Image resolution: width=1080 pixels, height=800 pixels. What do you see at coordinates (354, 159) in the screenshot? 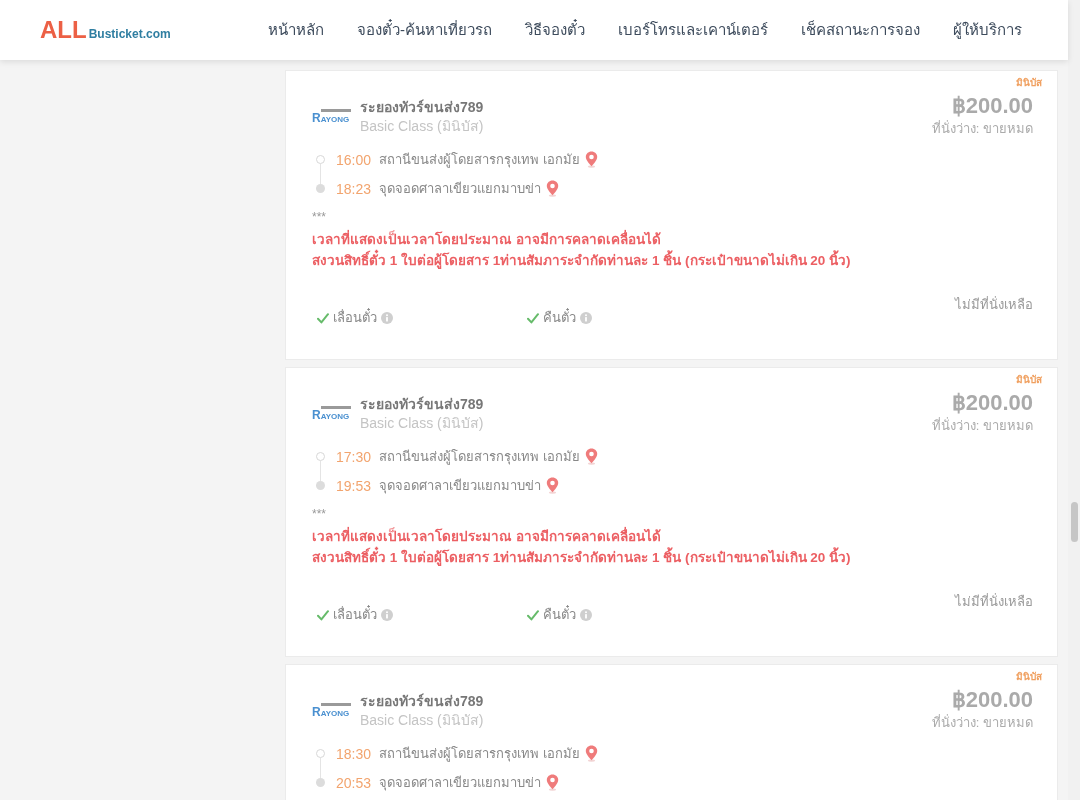
I see `departure-time: 16:00` at bounding box center [354, 159].